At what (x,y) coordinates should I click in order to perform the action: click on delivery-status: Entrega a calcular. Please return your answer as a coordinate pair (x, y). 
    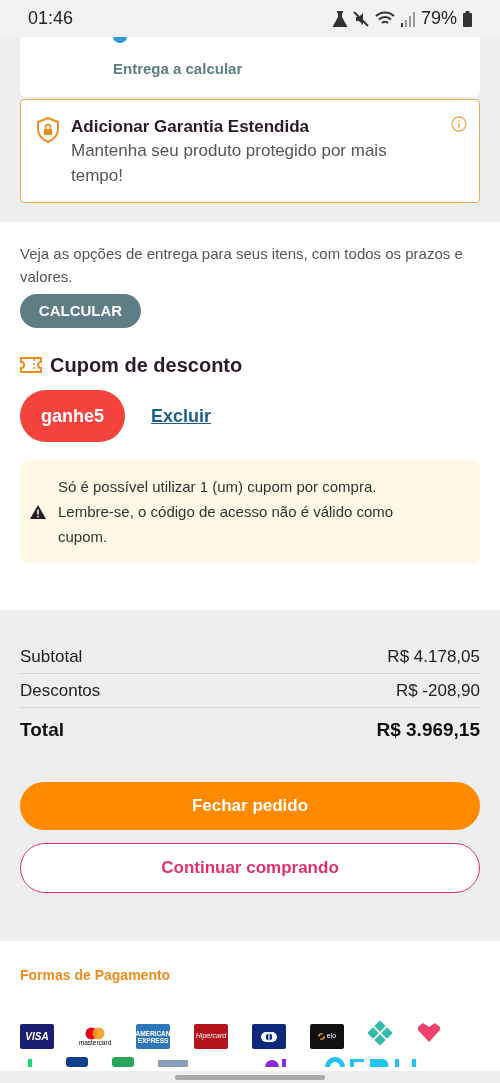
    Looking at the image, I should click on (178, 69).